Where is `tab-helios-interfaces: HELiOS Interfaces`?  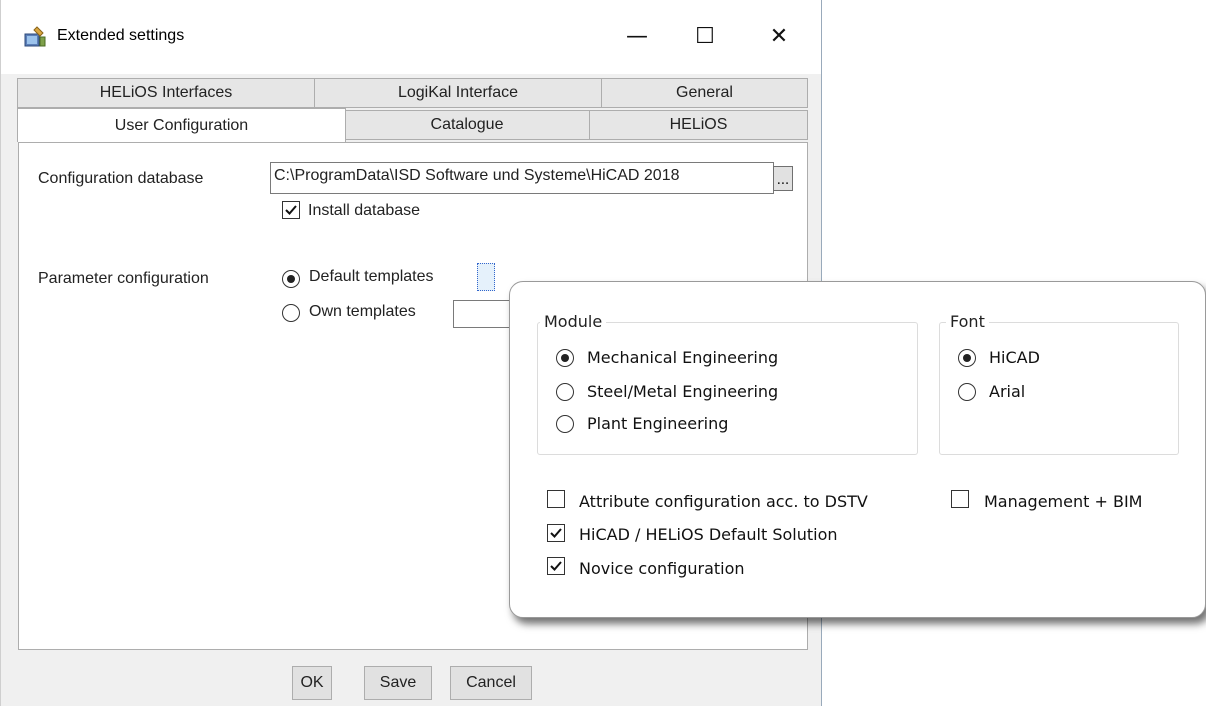
tab-helios-interfaces: HELiOS Interfaces is located at coordinates (166, 93).